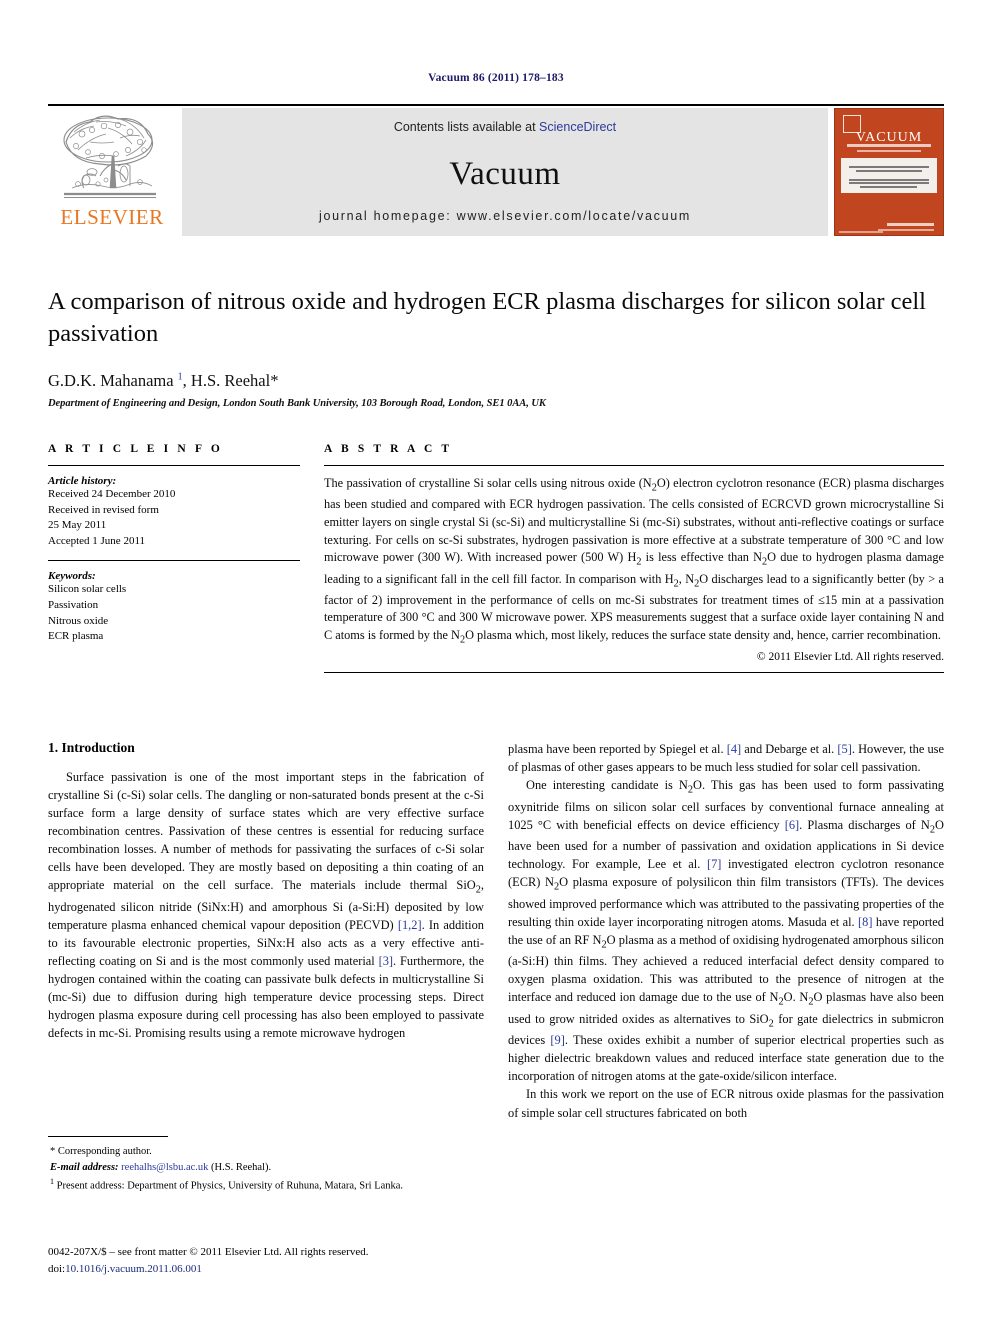  Describe the element at coordinates (133, 1269) in the screenshot. I see `doi-link: 10.1016/j.vacuum.2011.06.001` at that location.